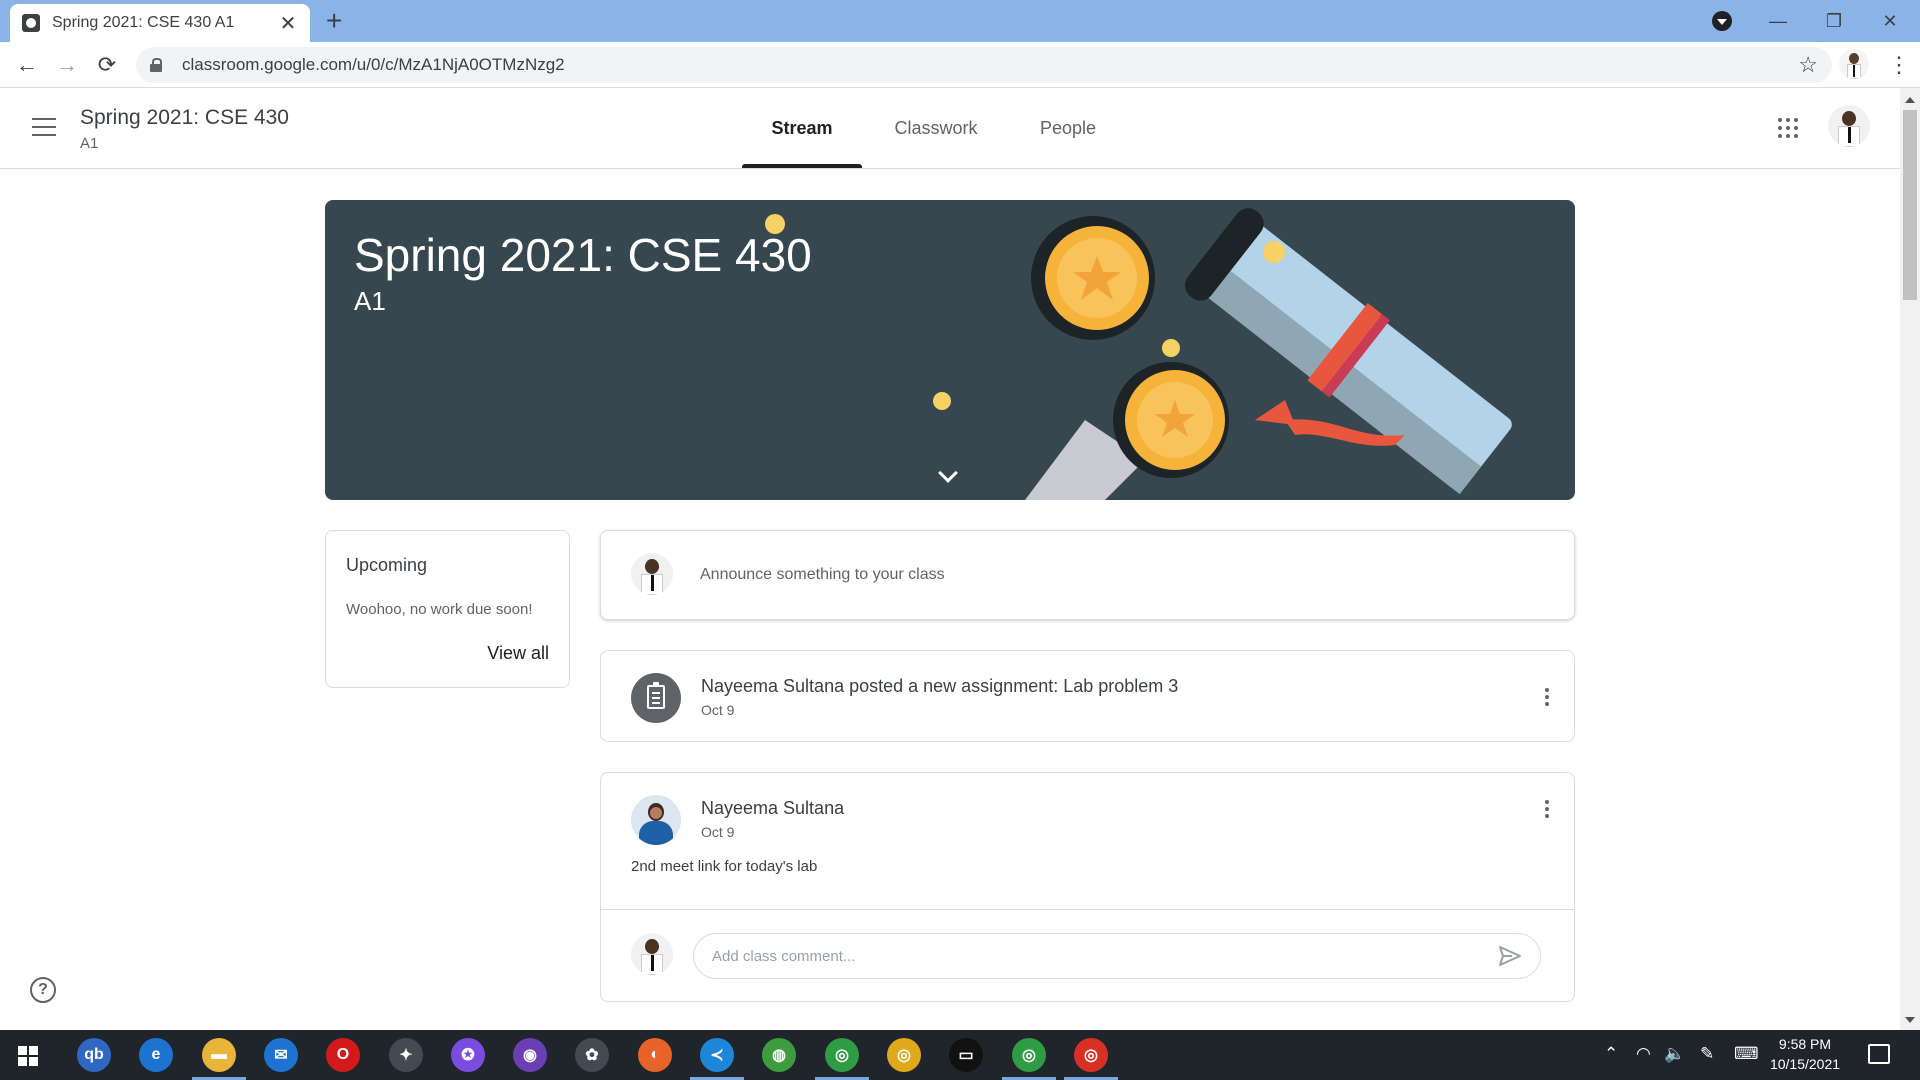 The image size is (1920, 1080). I want to click on app-globe-taskbar-icon: ◍, so click(779, 1055).